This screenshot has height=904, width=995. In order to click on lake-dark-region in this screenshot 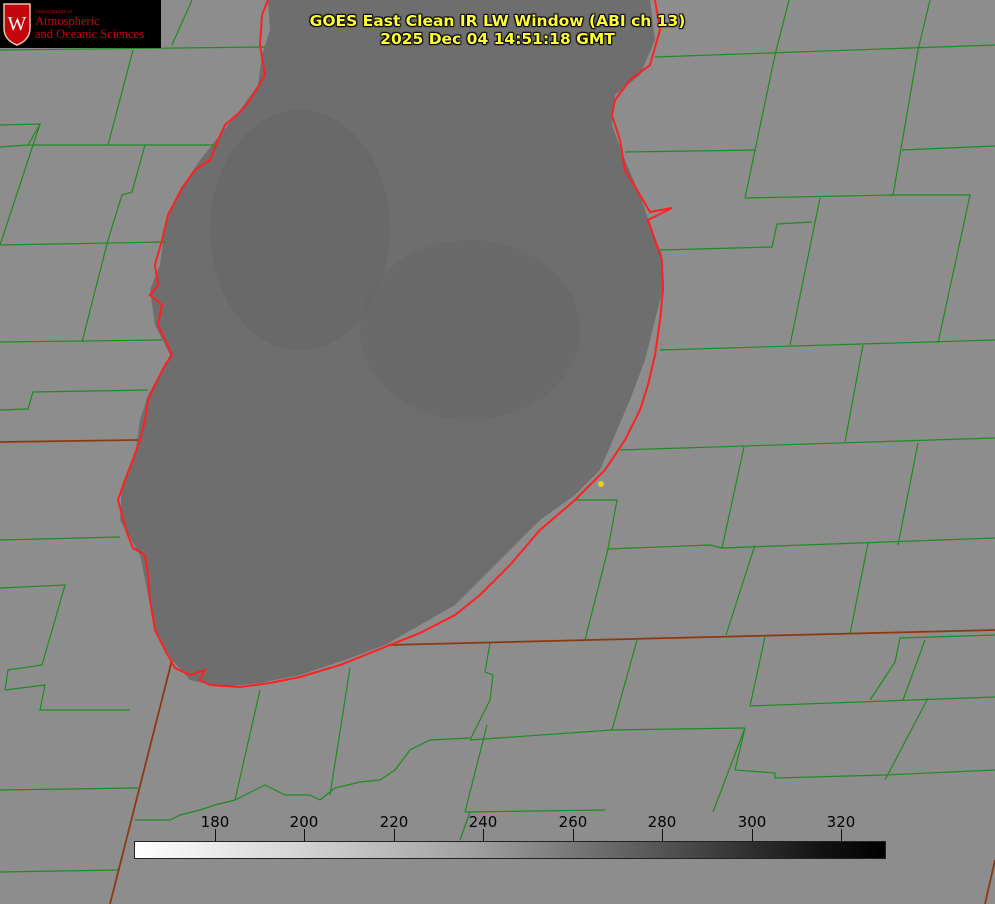, I will do `click(470, 330)`.